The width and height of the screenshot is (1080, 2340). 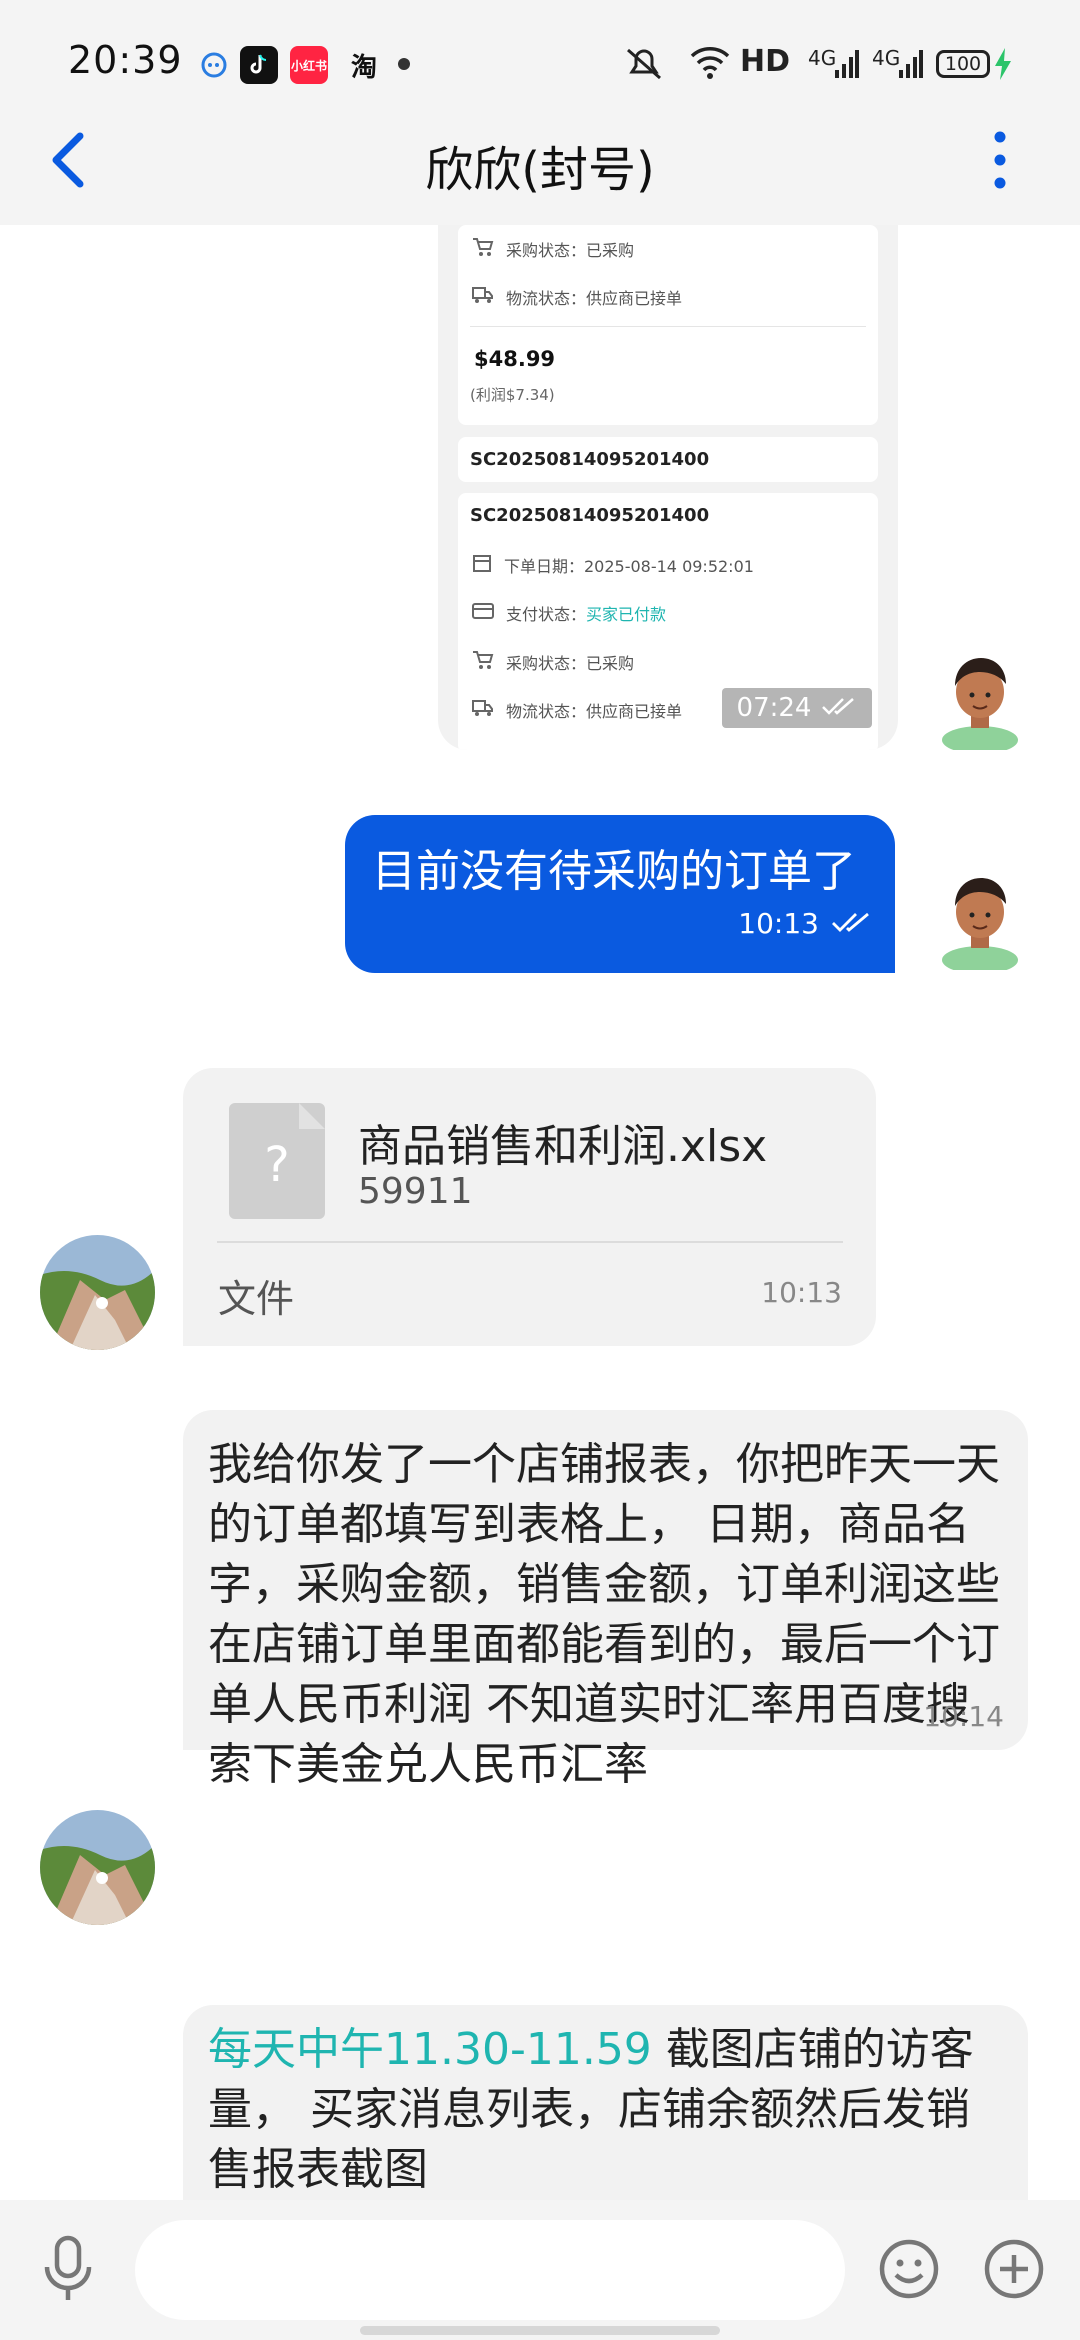 What do you see at coordinates (822, 58) in the screenshot?
I see `signal-1-label: 4G` at bounding box center [822, 58].